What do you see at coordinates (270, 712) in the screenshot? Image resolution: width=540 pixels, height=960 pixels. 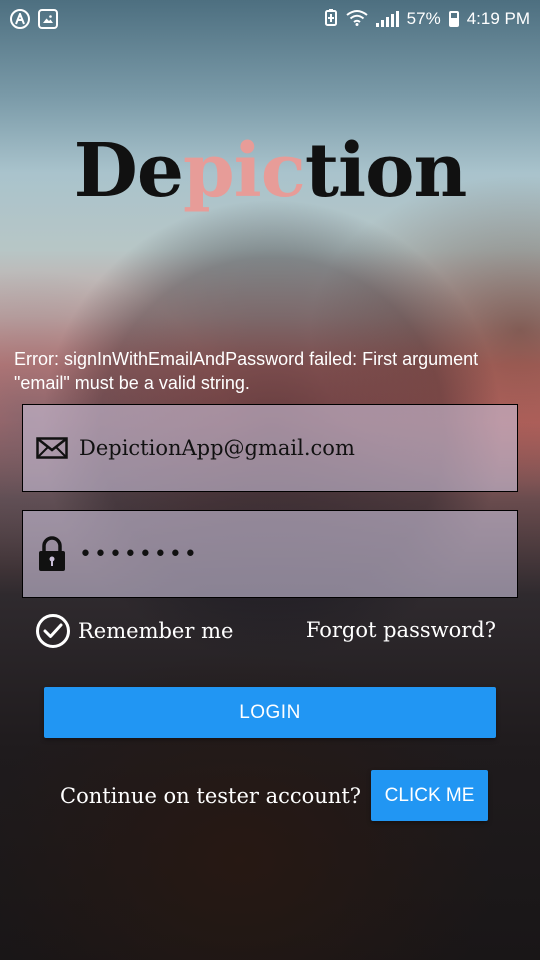 I see `login-button: LOGIN` at bounding box center [270, 712].